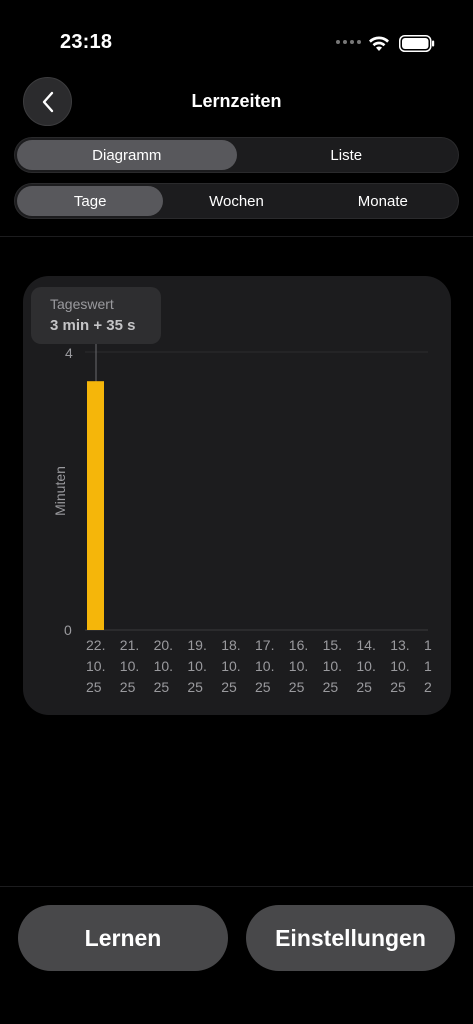 The height and width of the screenshot is (1024, 473). I want to click on x-tick-label-4-2: 25, so click(229, 687).